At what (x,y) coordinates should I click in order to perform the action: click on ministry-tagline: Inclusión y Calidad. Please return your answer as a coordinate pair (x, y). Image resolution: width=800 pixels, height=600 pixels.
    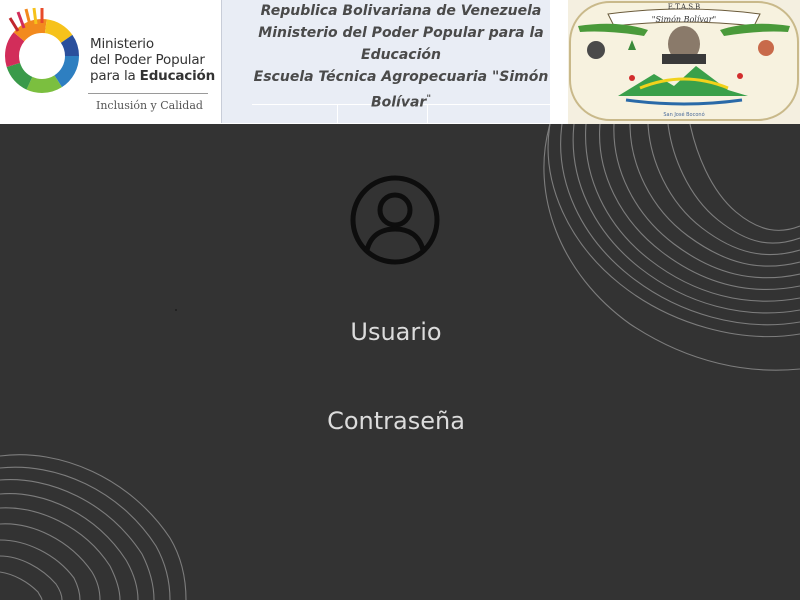
    Looking at the image, I should click on (149, 105).